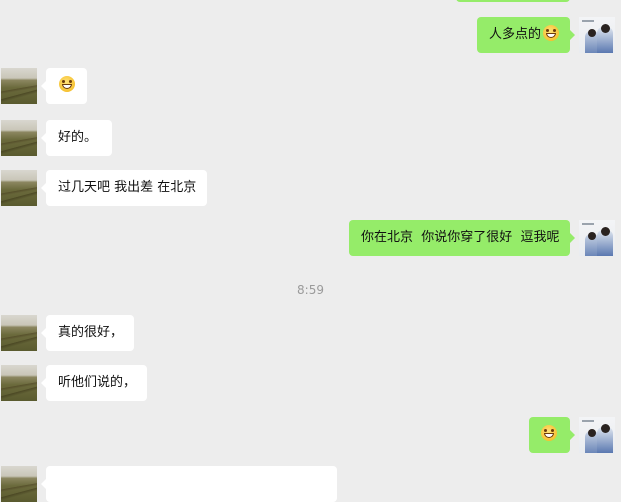  Describe the element at coordinates (91, 332) in the screenshot. I see `message-text: 真的很好，` at that location.